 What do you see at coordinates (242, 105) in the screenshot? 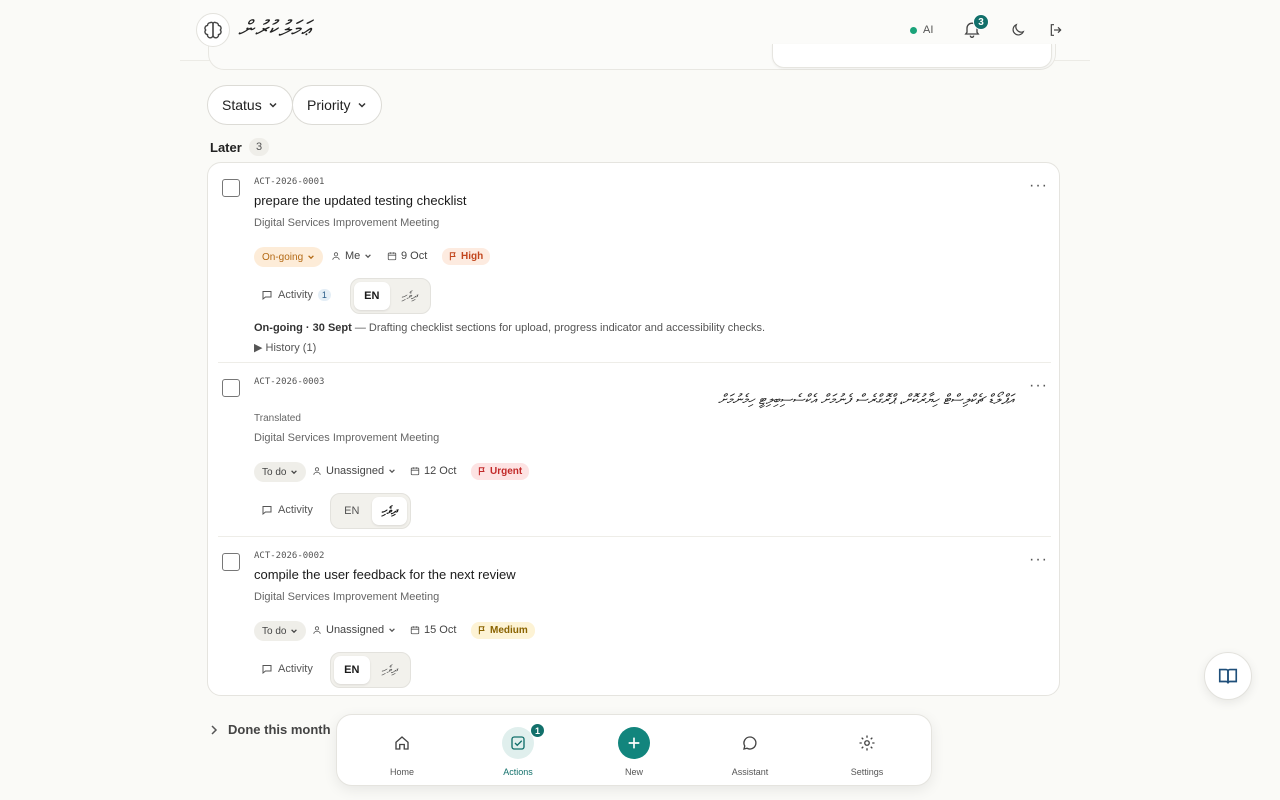
I see `status-filter-label: Status` at bounding box center [242, 105].